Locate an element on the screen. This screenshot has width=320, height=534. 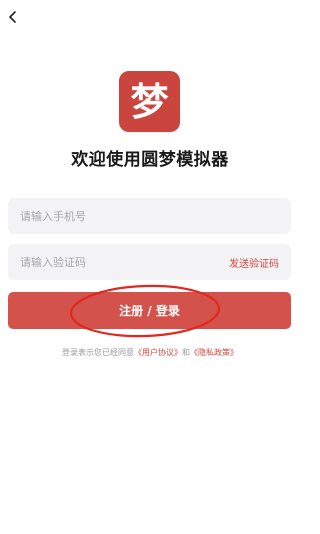
register-login-button: 注册 / 登录 is located at coordinates (149, 310).